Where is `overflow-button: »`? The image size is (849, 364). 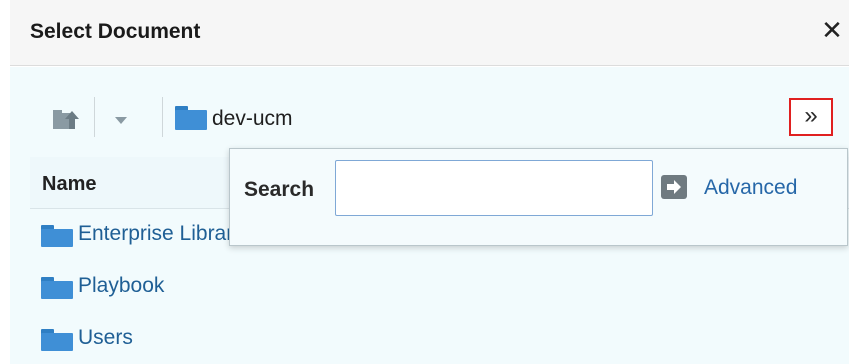 overflow-button: » is located at coordinates (811, 117).